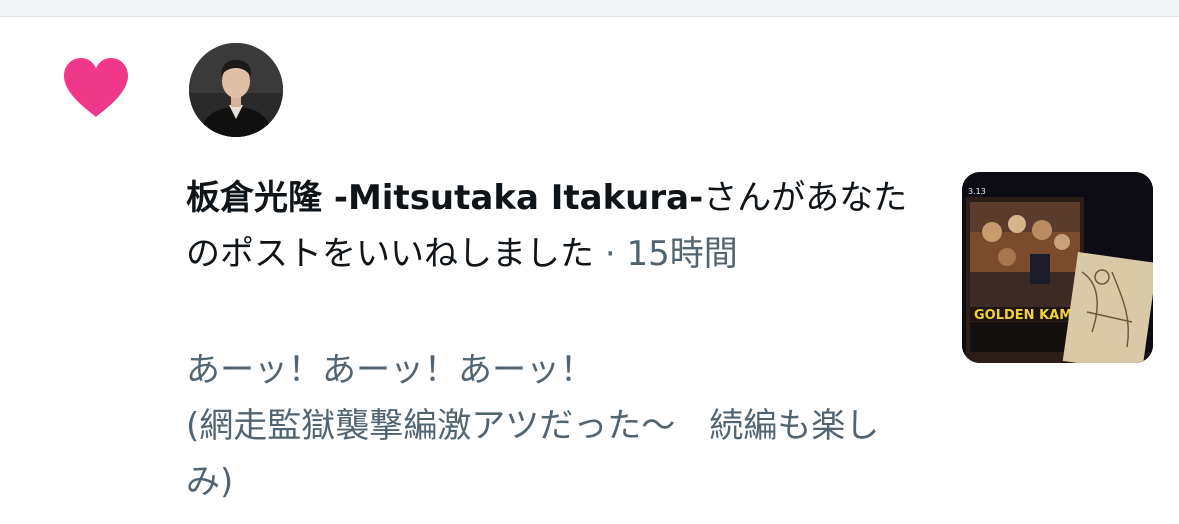 The width and height of the screenshot is (1179, 524). Describe the element at coordinates (589, 8) in the screenshot. I see `top-divider` at that location.